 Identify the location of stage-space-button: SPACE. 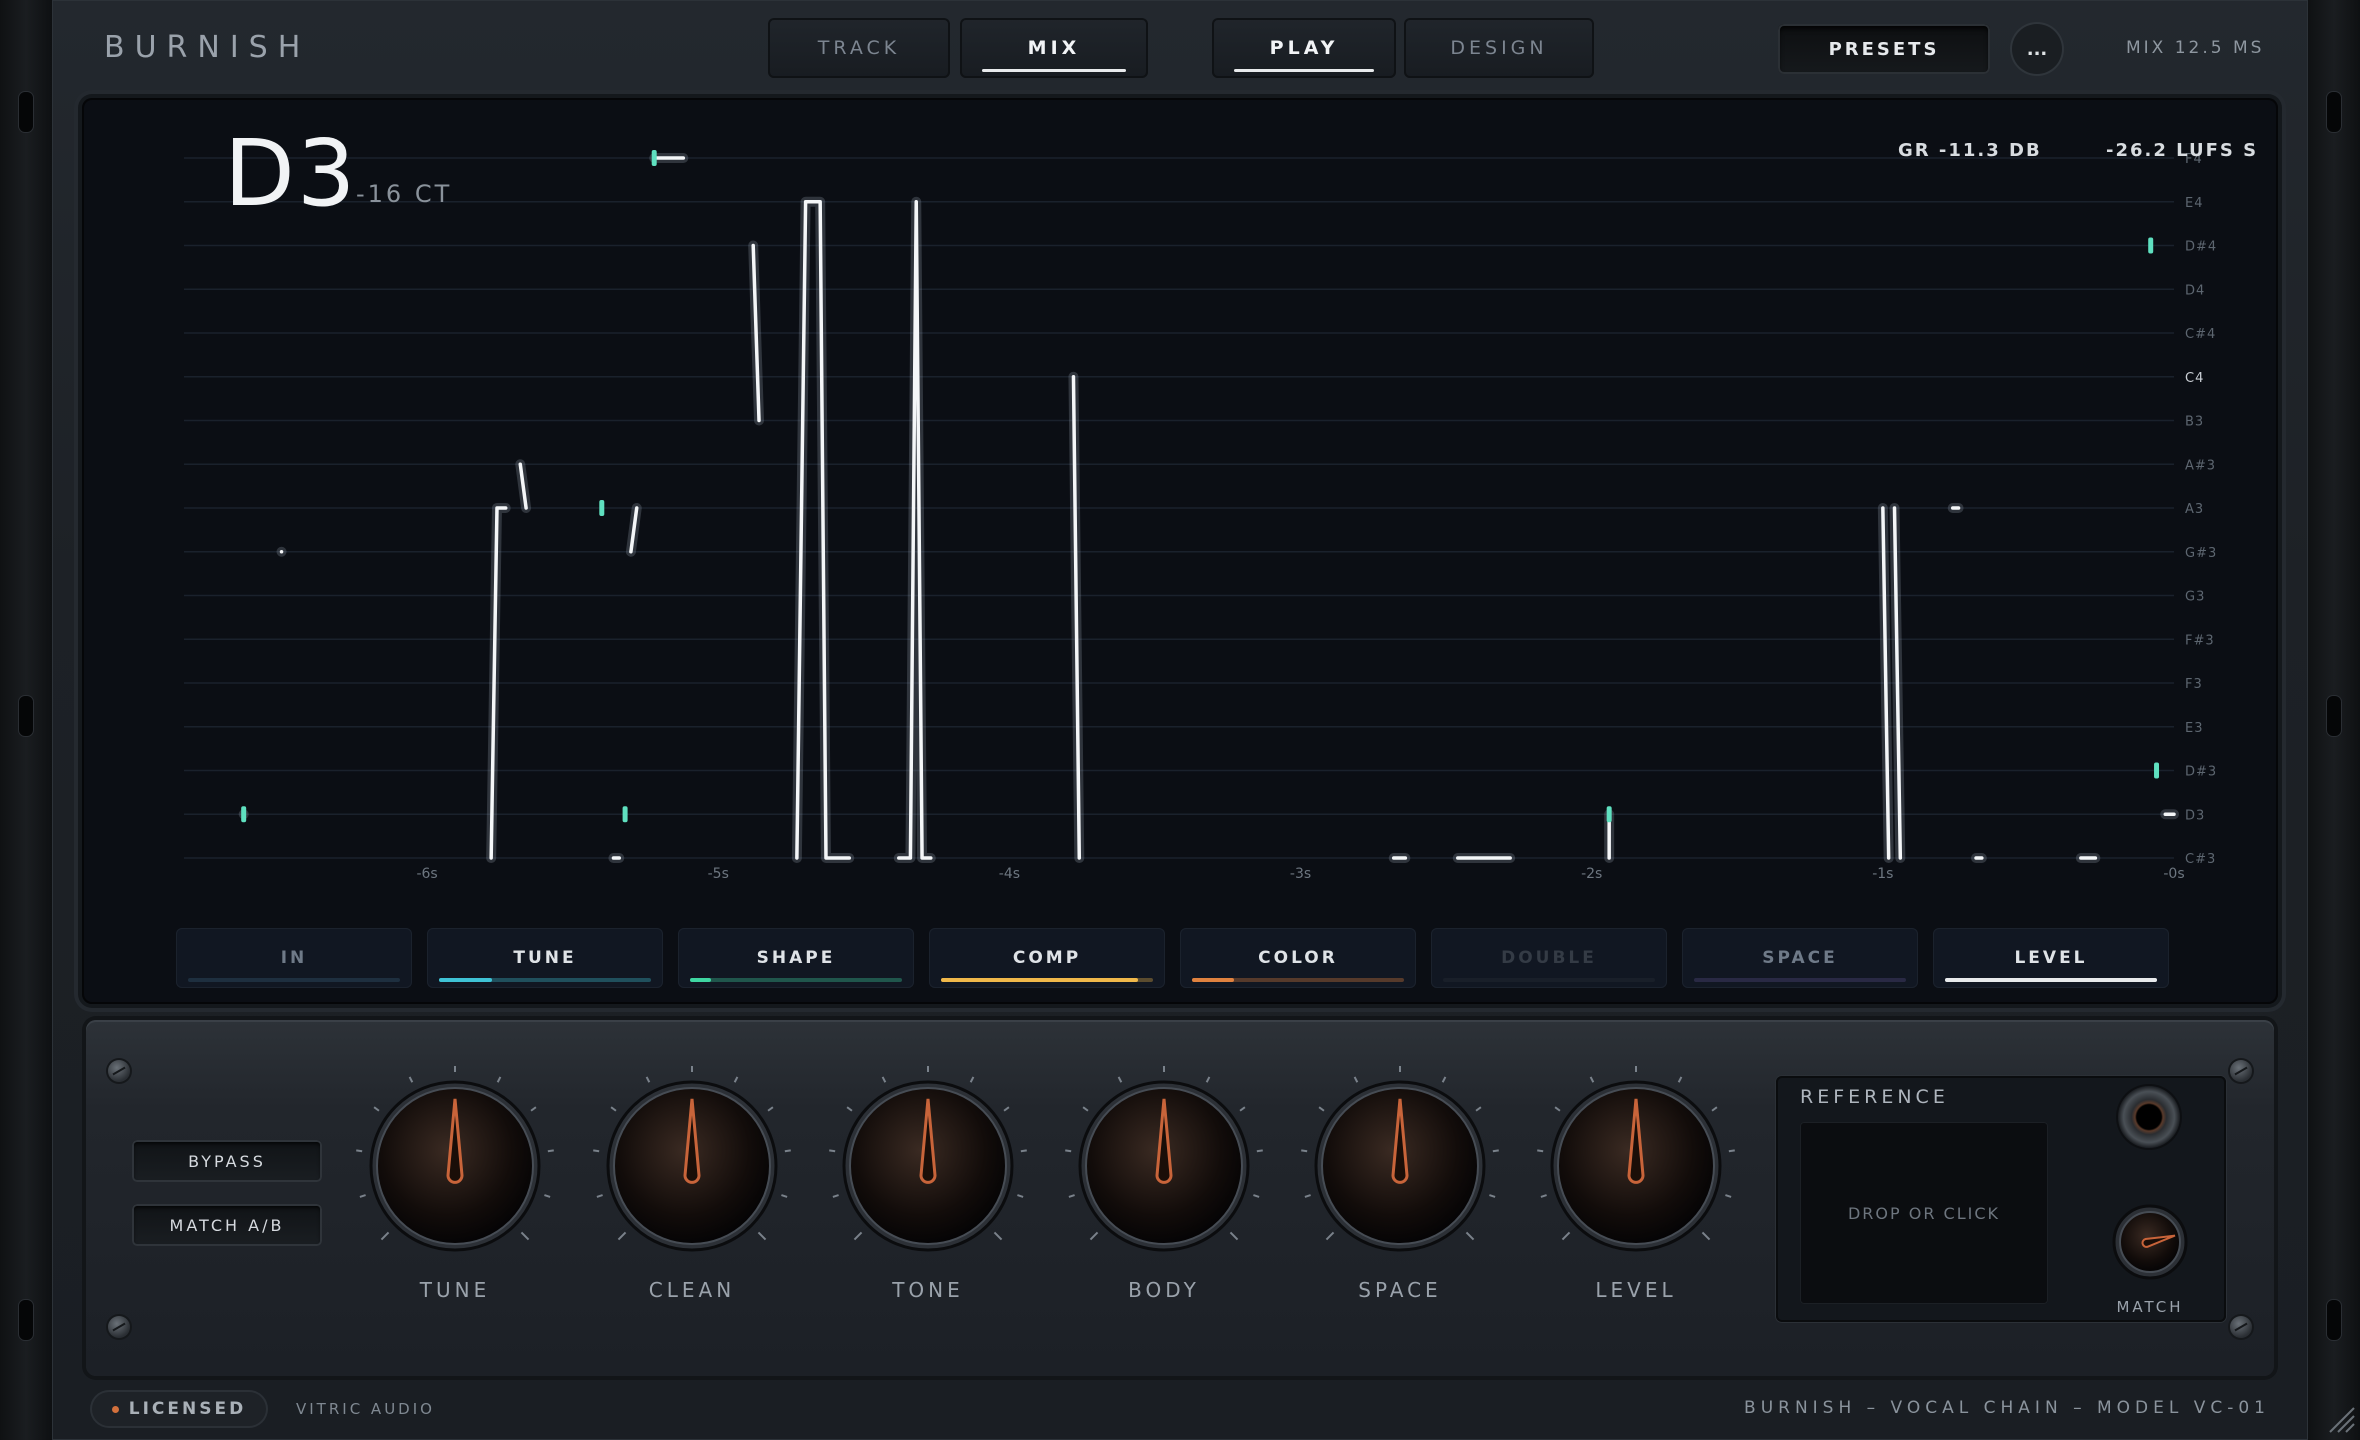
(1800, 958).